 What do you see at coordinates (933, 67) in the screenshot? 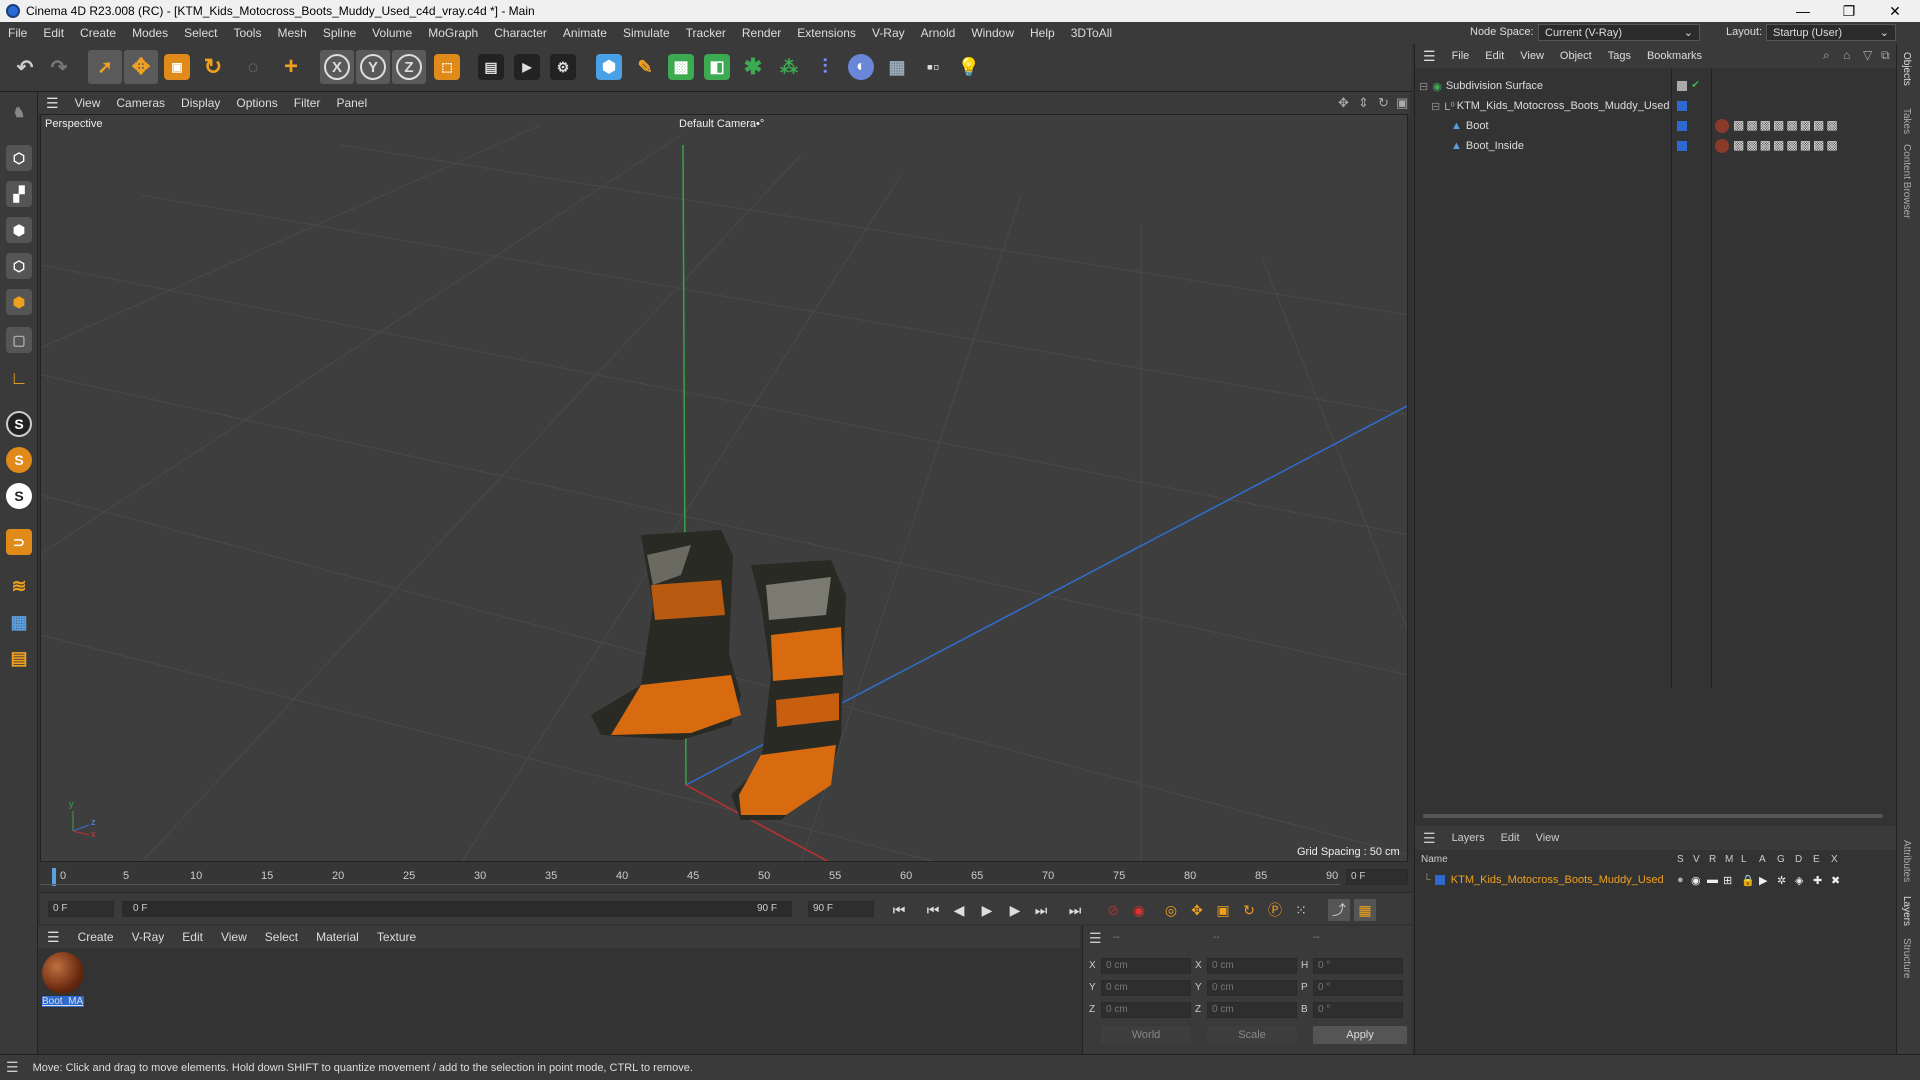
I see `camera-button: ▪▫` at bounding box center [933, 67].